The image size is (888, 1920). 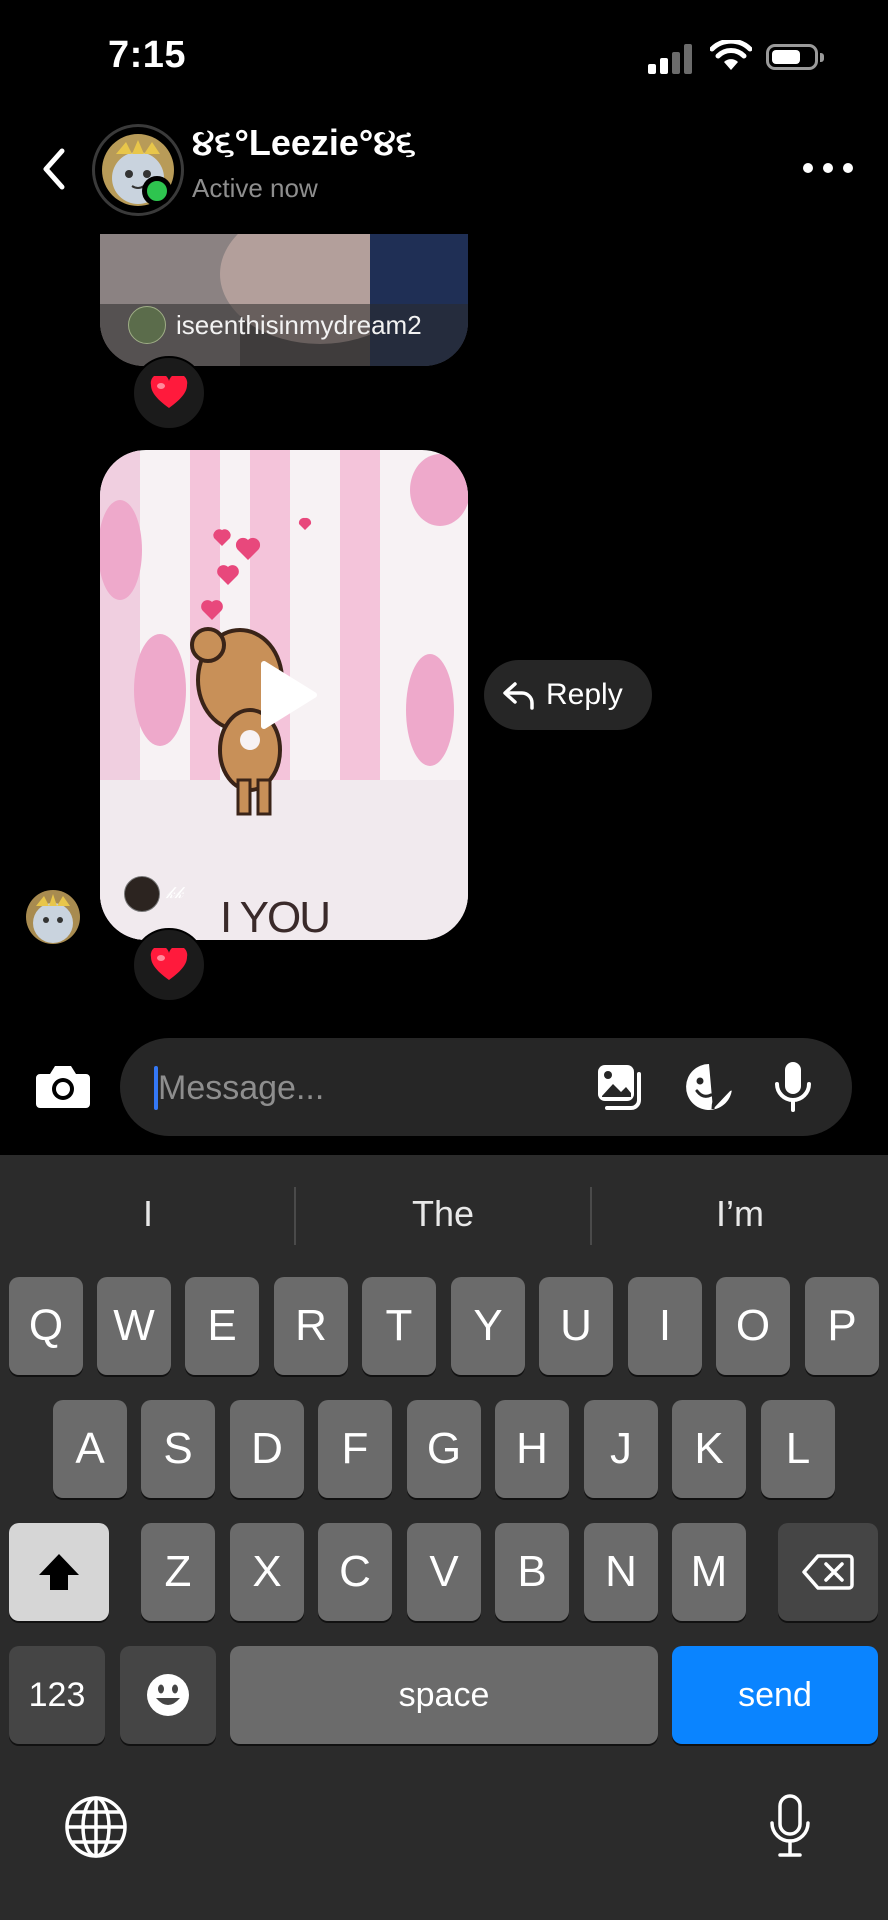 What do you see at coordinates (46, 1326) in the screenshot?
I see `key-q: Q` at bounding box center [46, 1326].